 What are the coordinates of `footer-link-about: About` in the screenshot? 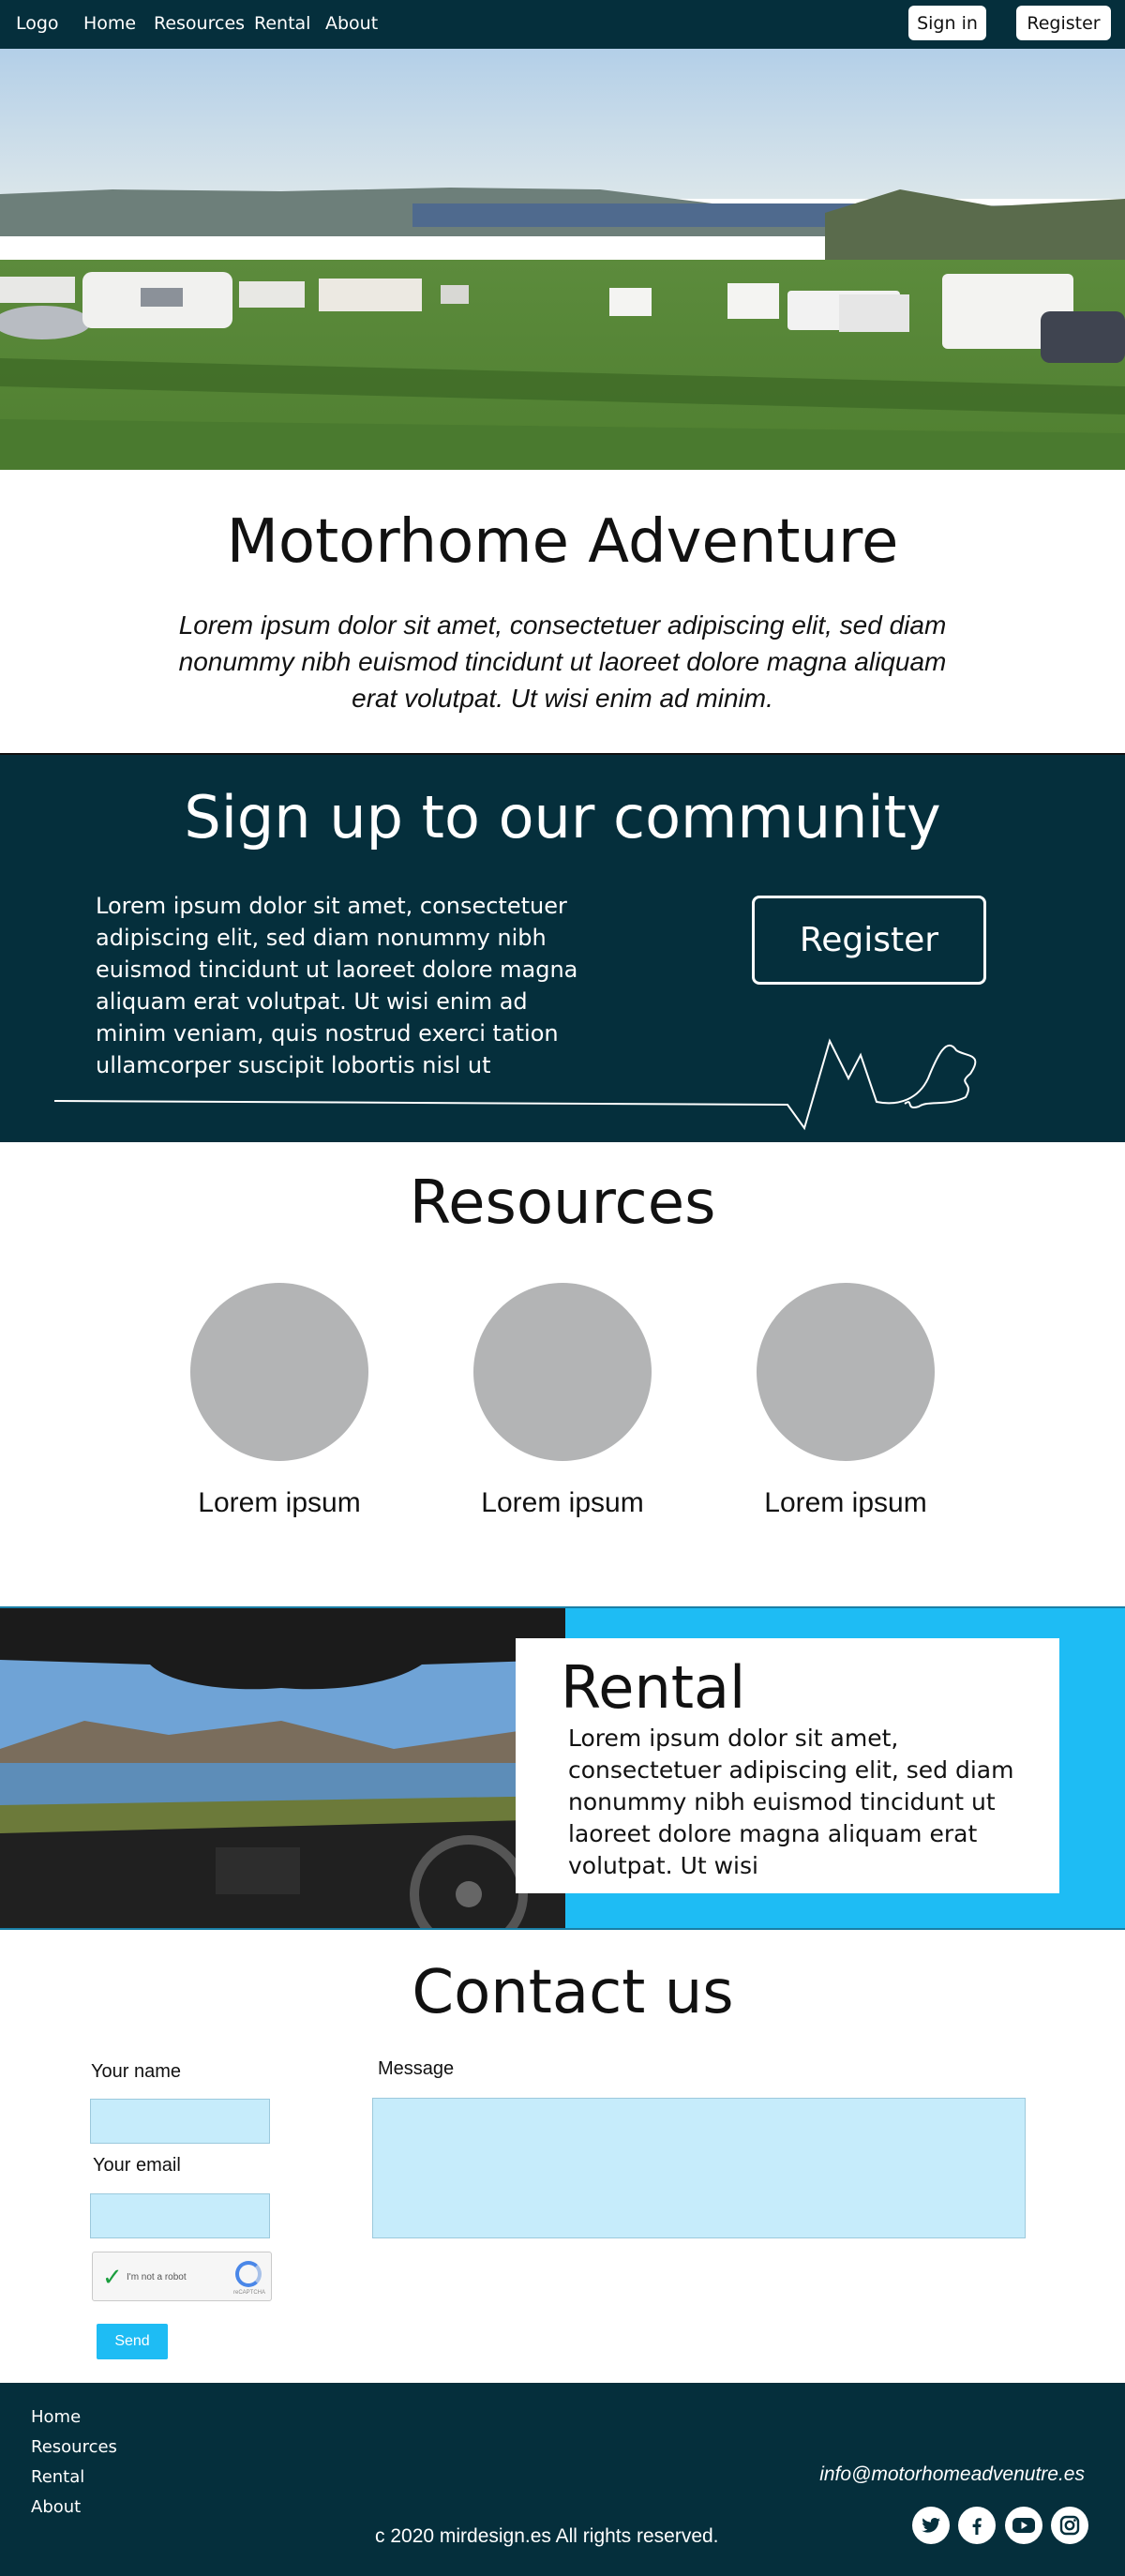 It's located at (56, 2507).